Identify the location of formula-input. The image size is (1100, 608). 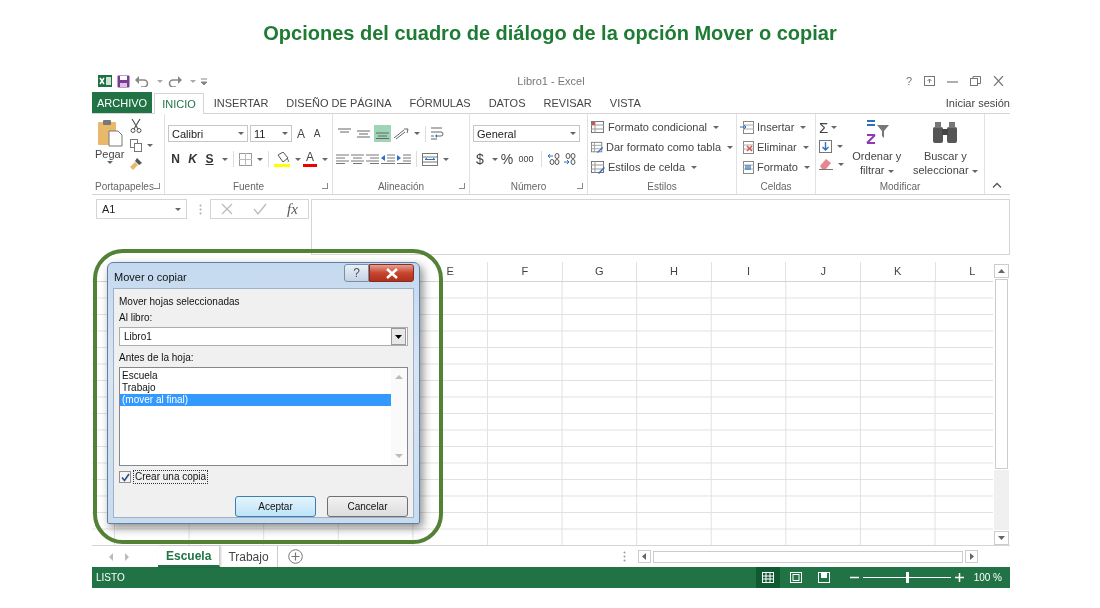
(660, 227).